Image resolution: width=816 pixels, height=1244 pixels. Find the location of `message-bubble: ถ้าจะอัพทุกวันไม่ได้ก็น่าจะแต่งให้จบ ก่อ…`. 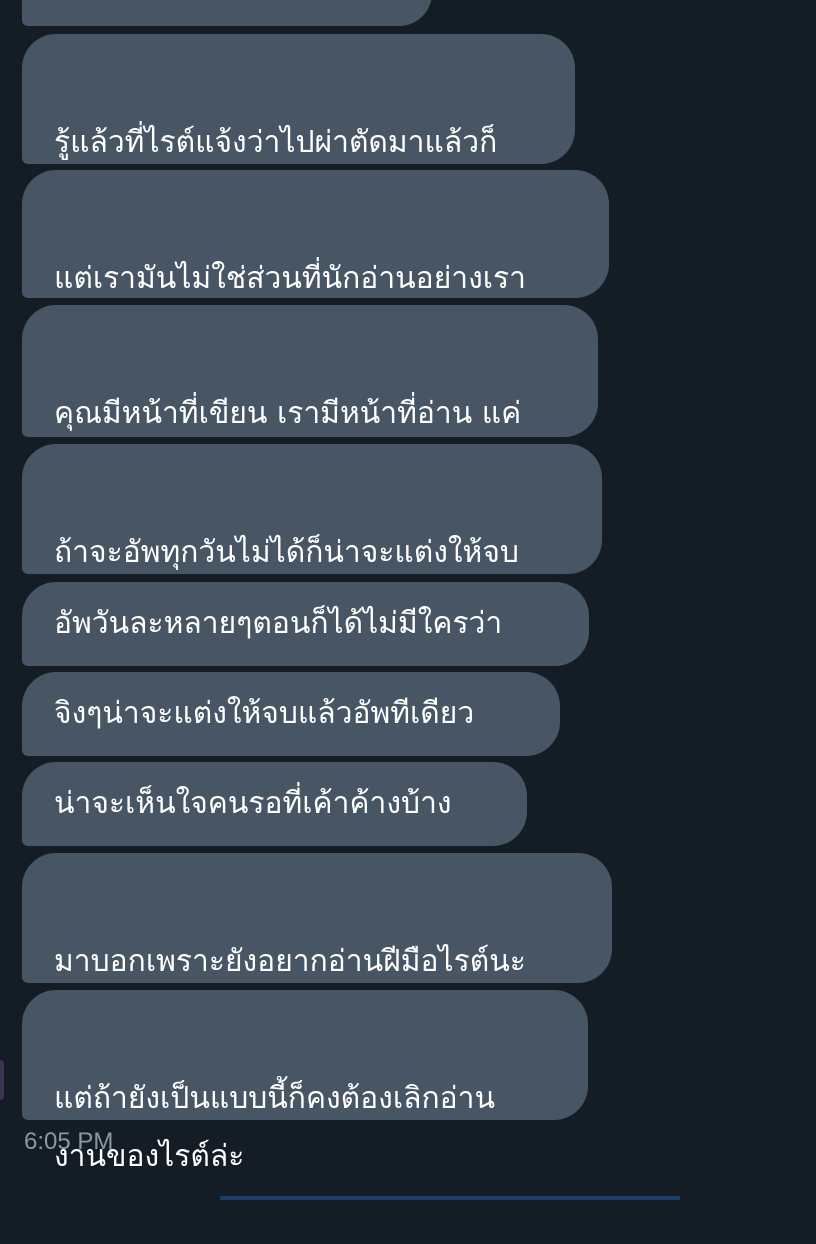

message-bubble: ถ้าจะอัพทุกวันไม่ได้ก็น่าจะแต่งให้จบ ก่อ… is located at coordinates (312, 536).